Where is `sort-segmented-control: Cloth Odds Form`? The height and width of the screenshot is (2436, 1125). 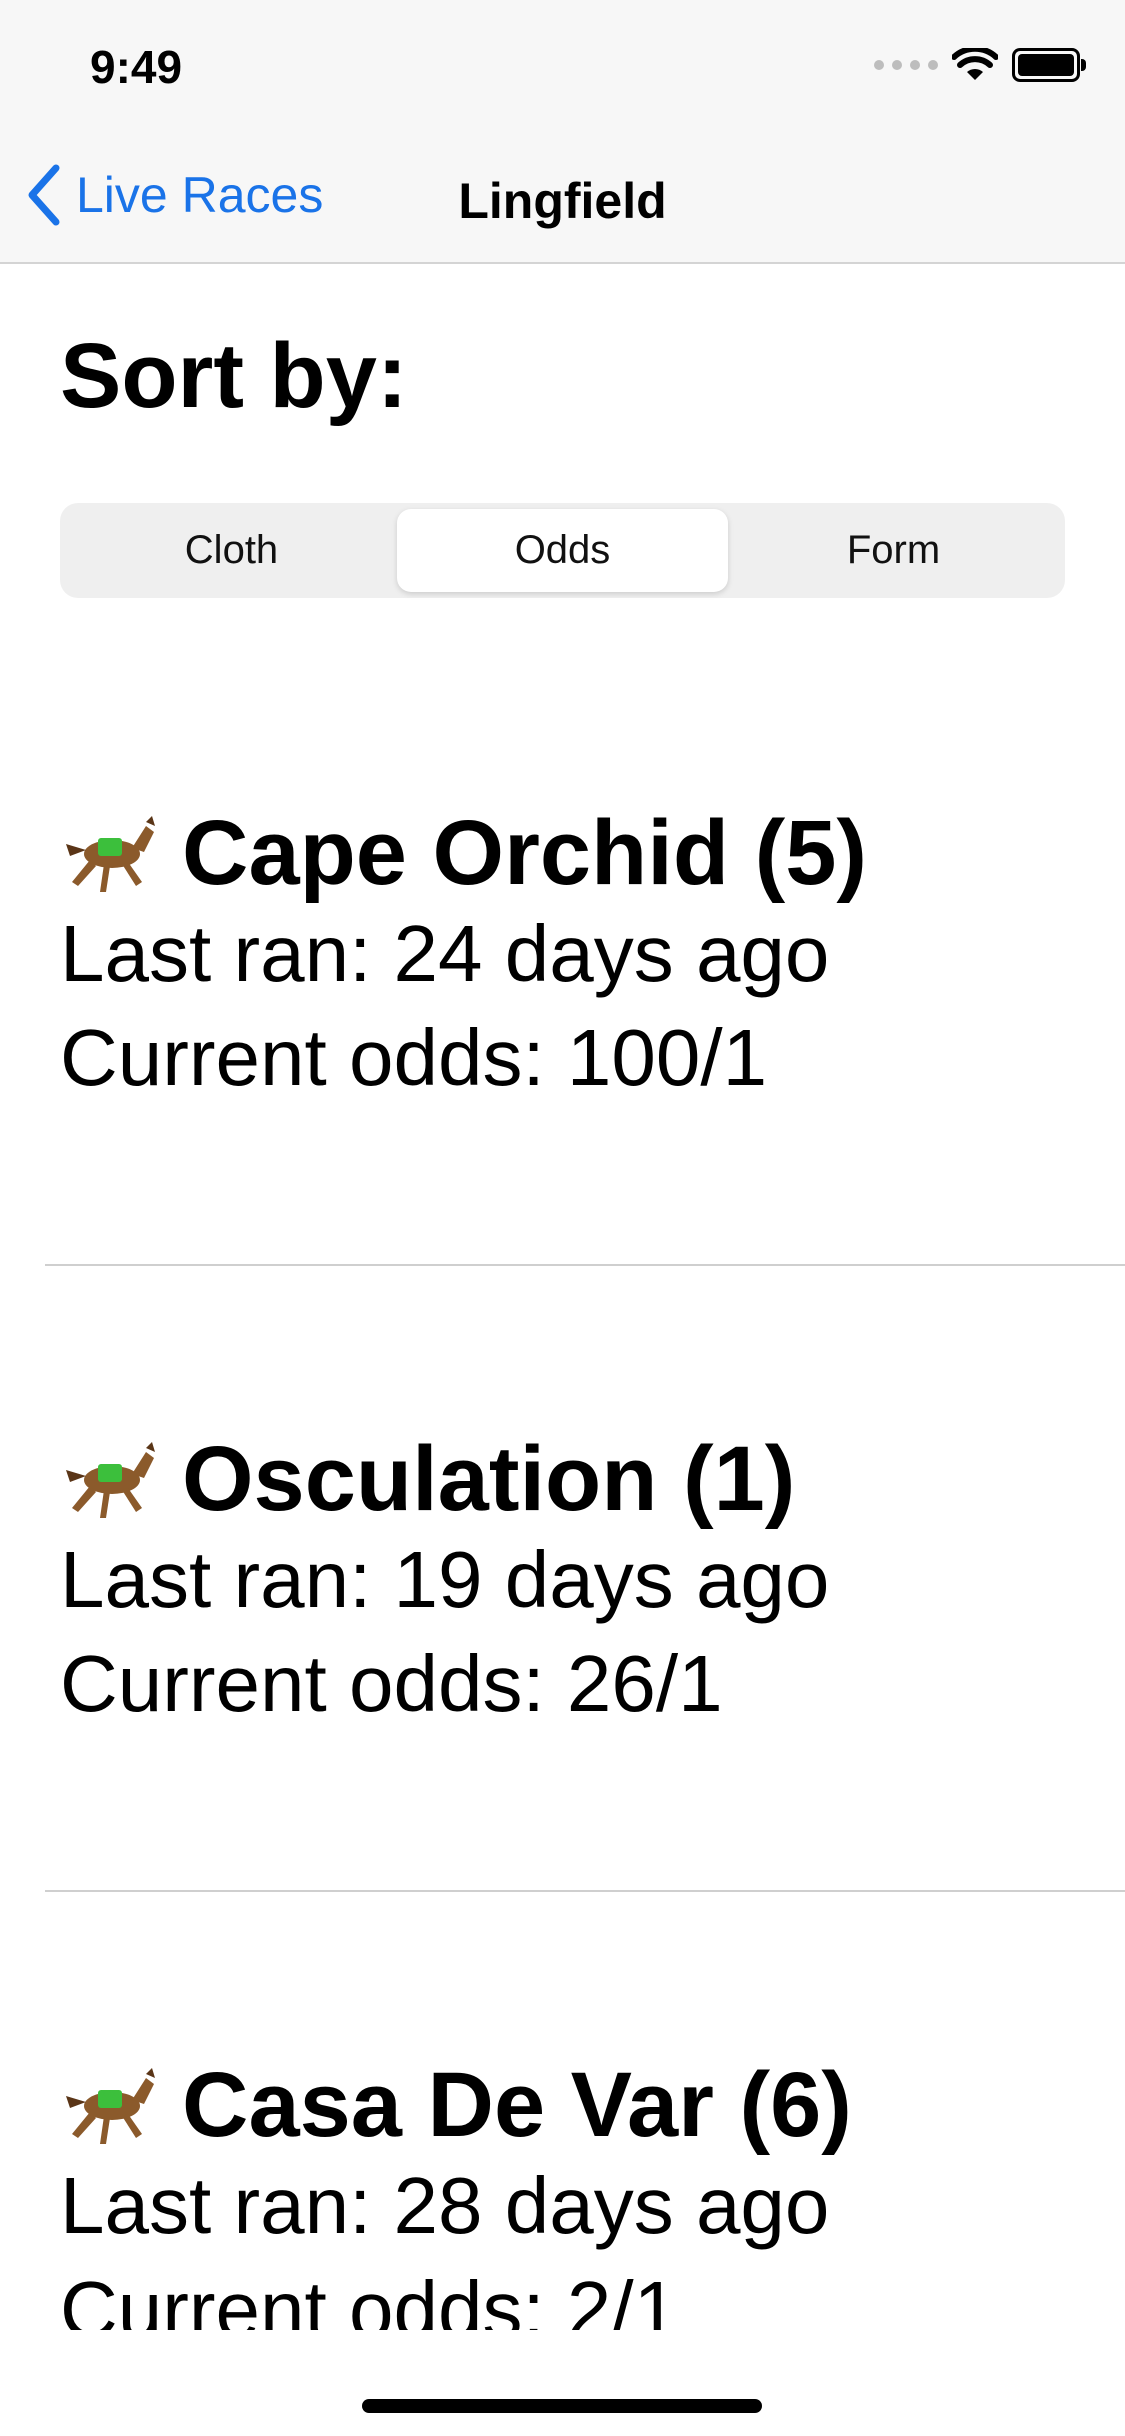 sort-segmented-control: Cloth Odds Form is located at coordinates (562, 550).